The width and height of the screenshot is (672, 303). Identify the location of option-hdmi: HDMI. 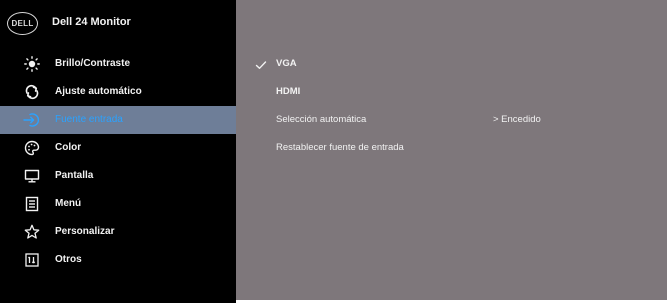
(288, 92).